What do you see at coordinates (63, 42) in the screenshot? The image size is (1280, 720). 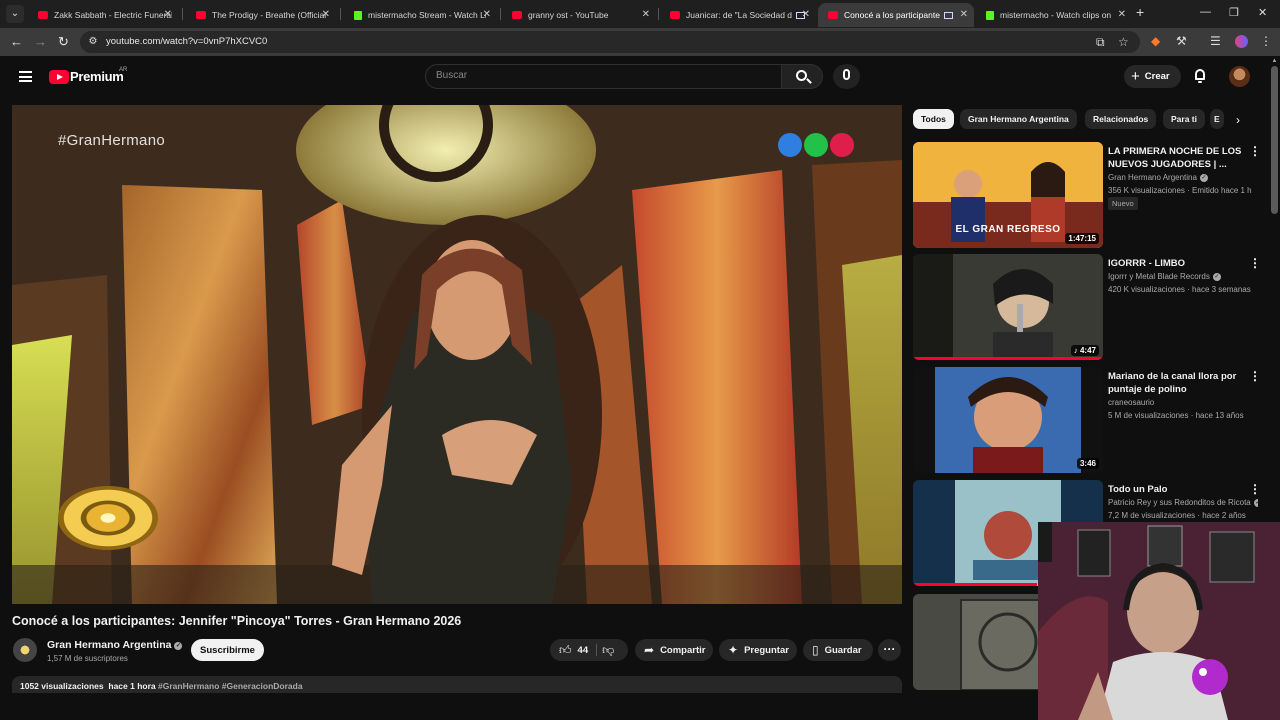 I see `reload-icon: ↻` at bounding box center [63, 42].